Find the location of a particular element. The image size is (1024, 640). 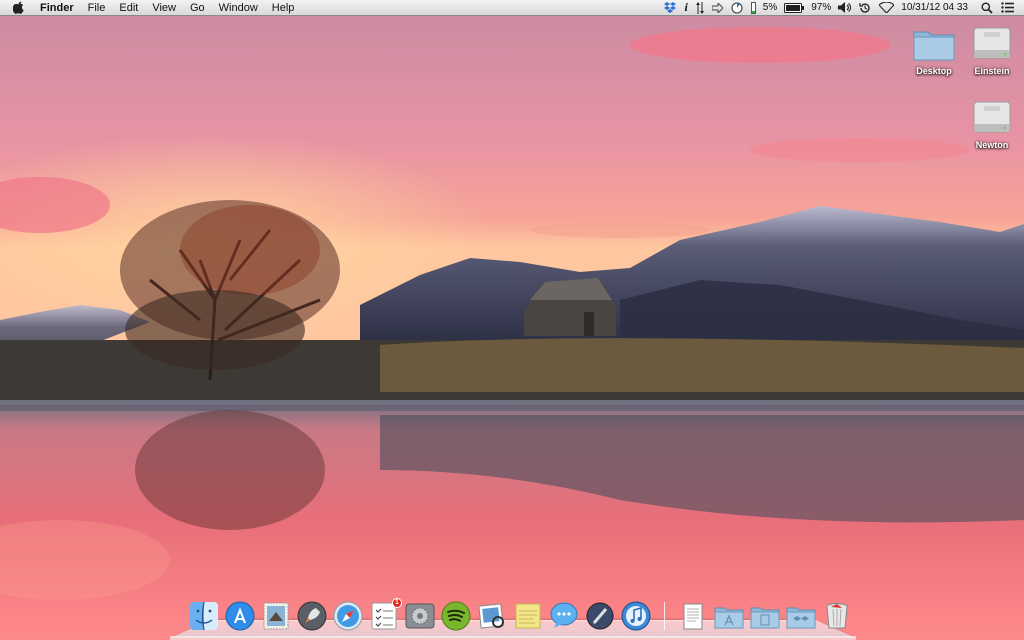

dock-script-editor is located at coordinates (600, 616).